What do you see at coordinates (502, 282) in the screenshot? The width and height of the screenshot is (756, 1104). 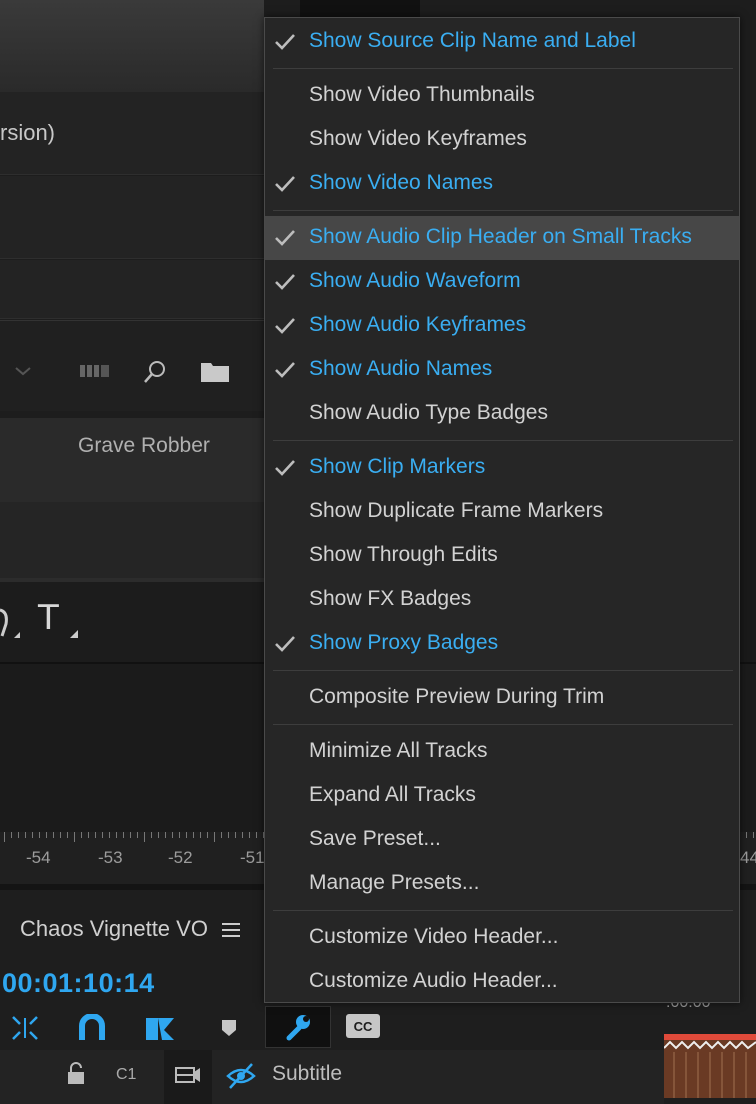 I see `menu-item: Show Audio Waveform` at bounding box center [502, 282].